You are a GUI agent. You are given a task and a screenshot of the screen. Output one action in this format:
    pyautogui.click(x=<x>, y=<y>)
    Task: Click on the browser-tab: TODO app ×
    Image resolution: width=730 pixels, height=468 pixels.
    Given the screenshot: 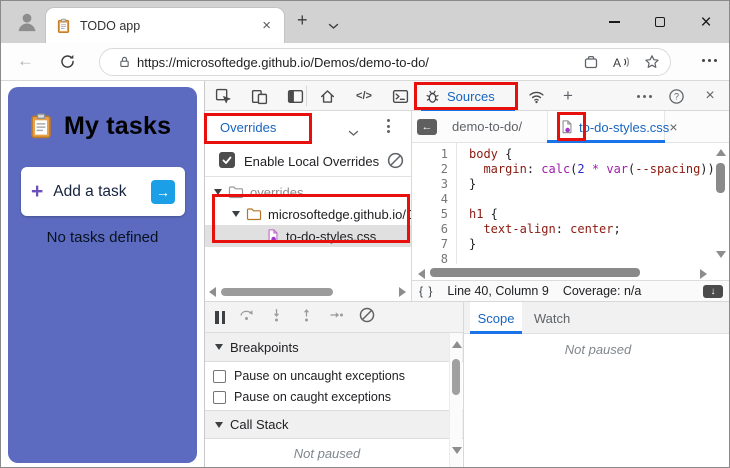 What is the action you would take?
    pyautogui.click(x=165, y=25)
    